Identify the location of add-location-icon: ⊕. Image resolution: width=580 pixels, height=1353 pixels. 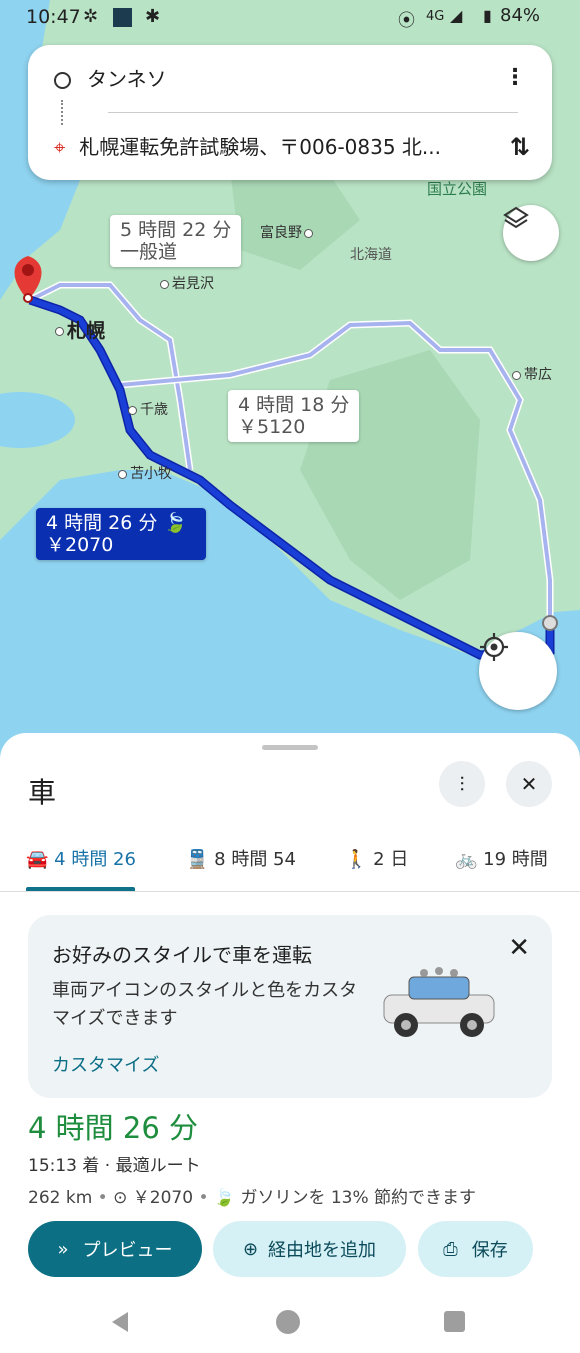
(250, 1249).